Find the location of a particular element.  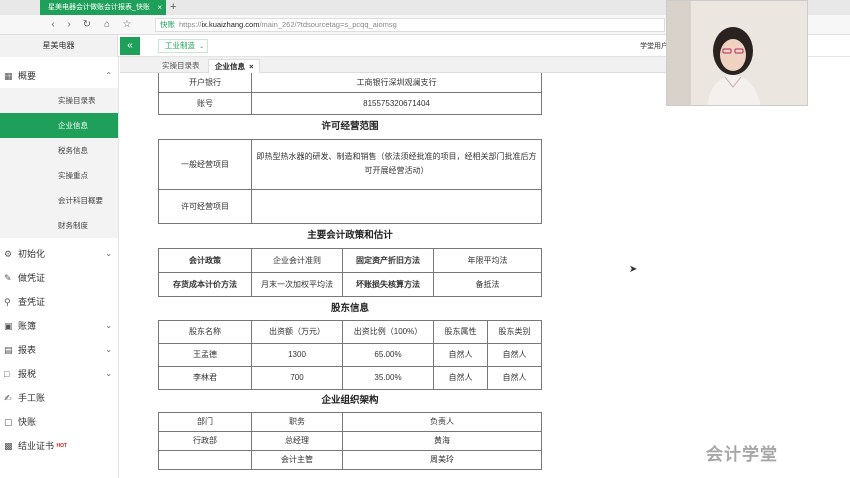

table-cell: 总经理 is located at coordinates (297, 440).